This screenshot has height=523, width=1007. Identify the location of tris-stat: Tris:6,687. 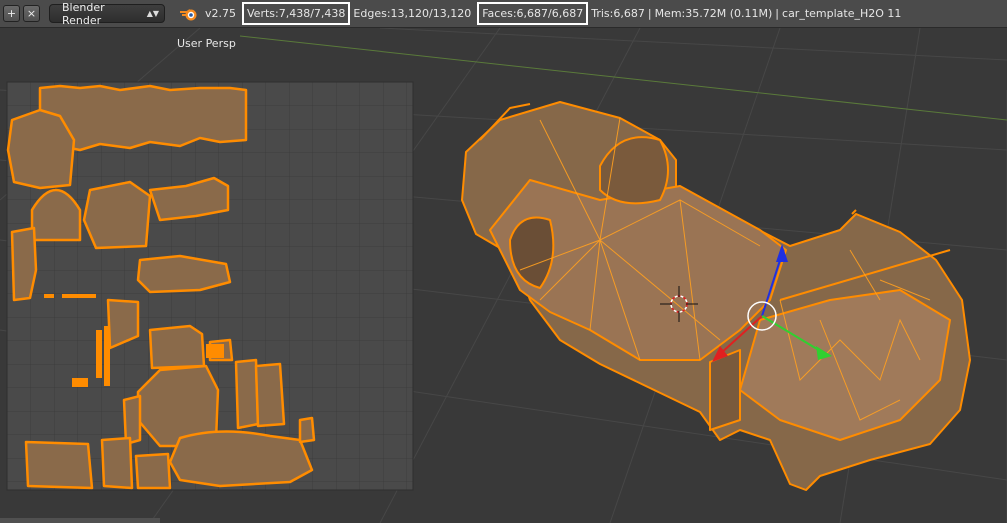
(618, 13).